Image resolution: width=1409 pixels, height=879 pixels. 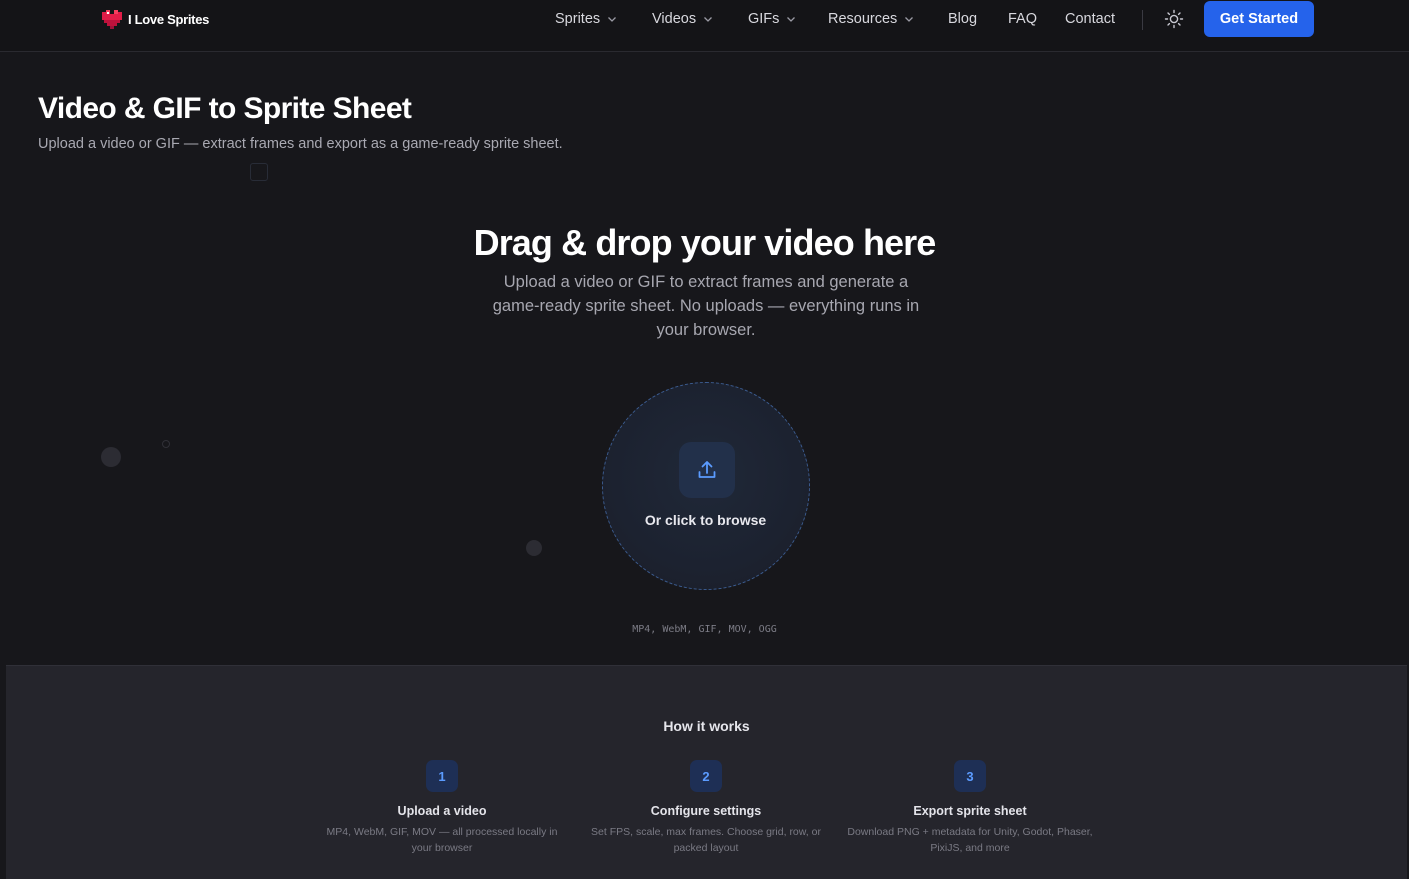 I want to click on nav-item-videos: Videos, so click(x=682, y=19).